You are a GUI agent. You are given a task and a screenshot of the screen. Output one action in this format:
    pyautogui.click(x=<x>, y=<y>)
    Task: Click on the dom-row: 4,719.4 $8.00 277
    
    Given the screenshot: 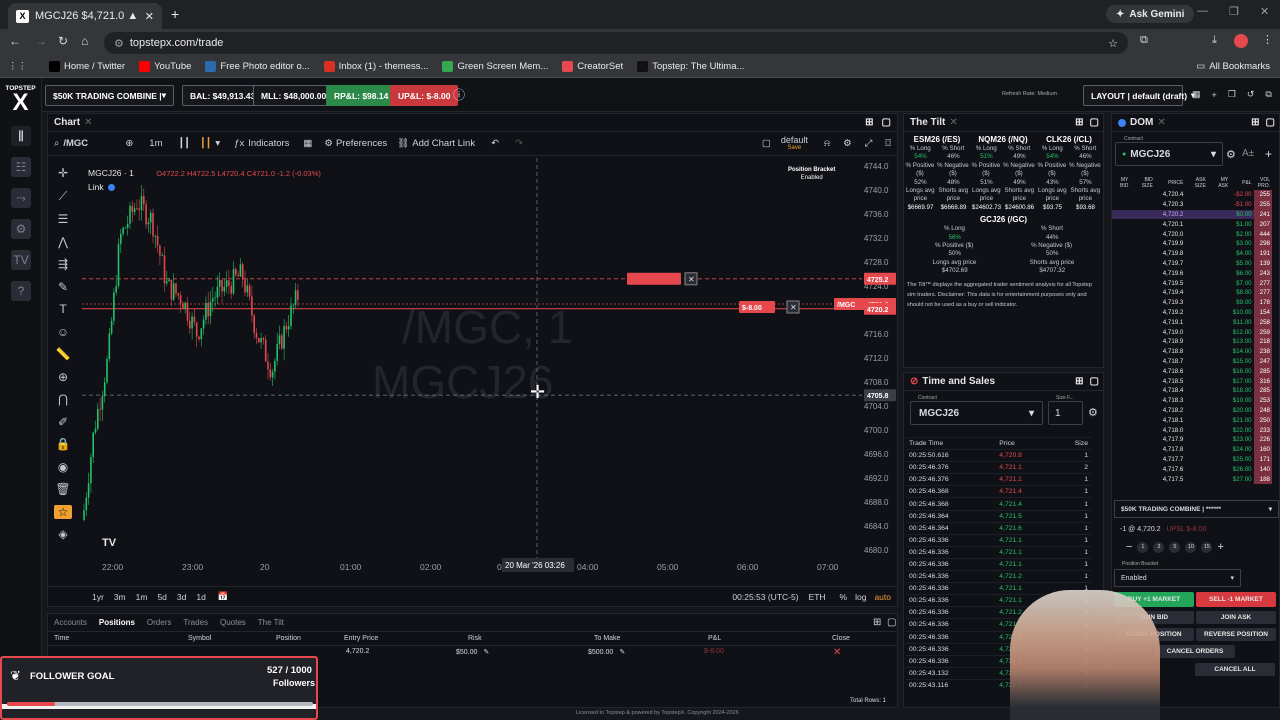 What is the action you would take?
    pyautogui.click(x=1192, y=292)
    